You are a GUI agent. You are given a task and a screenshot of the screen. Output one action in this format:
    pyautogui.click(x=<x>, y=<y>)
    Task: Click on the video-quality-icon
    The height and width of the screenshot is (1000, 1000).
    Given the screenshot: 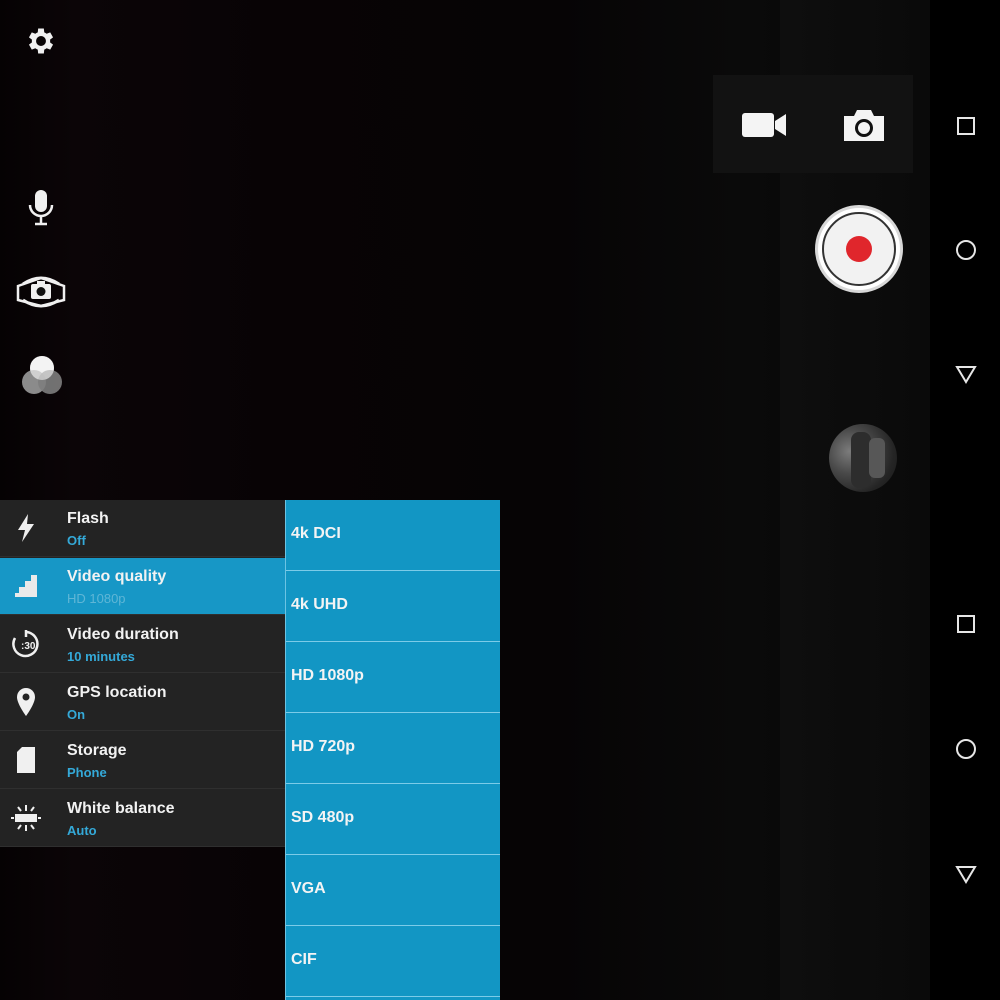 What is the action you would take?
    pyautogui.click(x=26, y=586)
    